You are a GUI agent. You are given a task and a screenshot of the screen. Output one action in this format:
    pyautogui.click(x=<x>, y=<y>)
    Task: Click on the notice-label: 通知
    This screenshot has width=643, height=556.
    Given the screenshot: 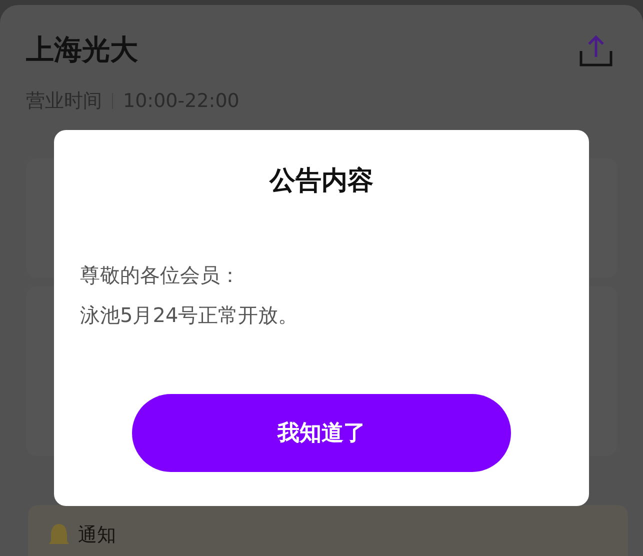 What is the action you would take?
    pyautogui.click(x=97, y=535)
    